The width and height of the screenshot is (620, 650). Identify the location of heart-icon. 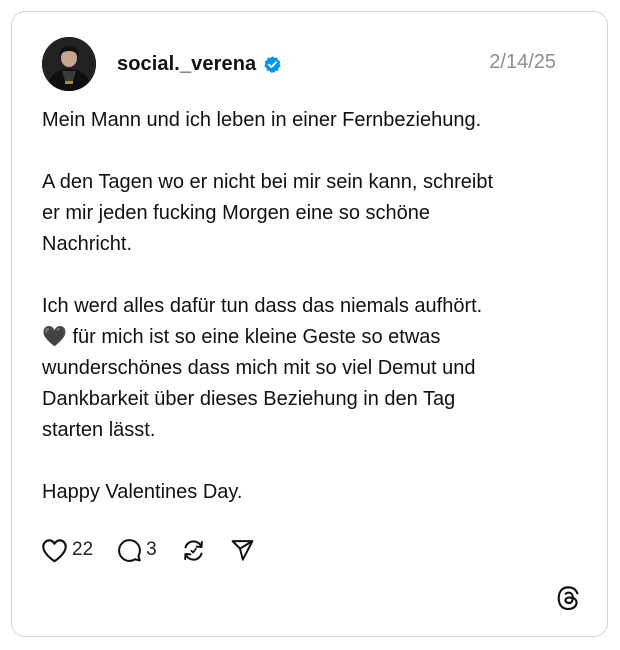
(54, 550).